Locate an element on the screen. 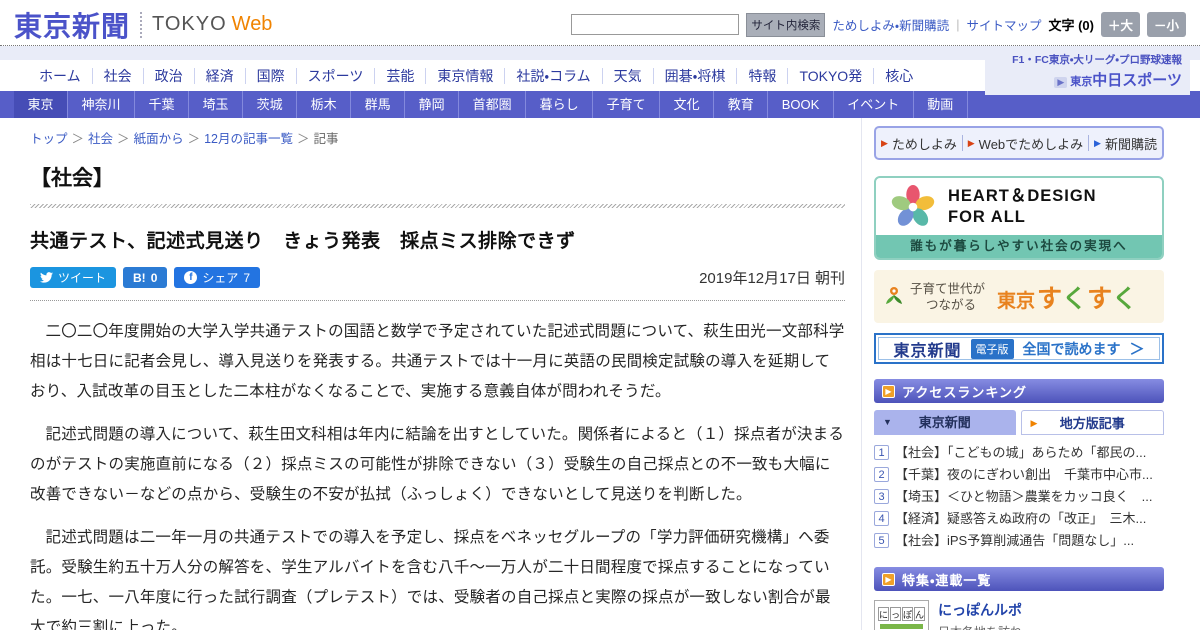 The height and width of the screenshot is (630, 1200). tameshiyomi-link: ▶ ためしよみ is located at coordinates (919, 143).